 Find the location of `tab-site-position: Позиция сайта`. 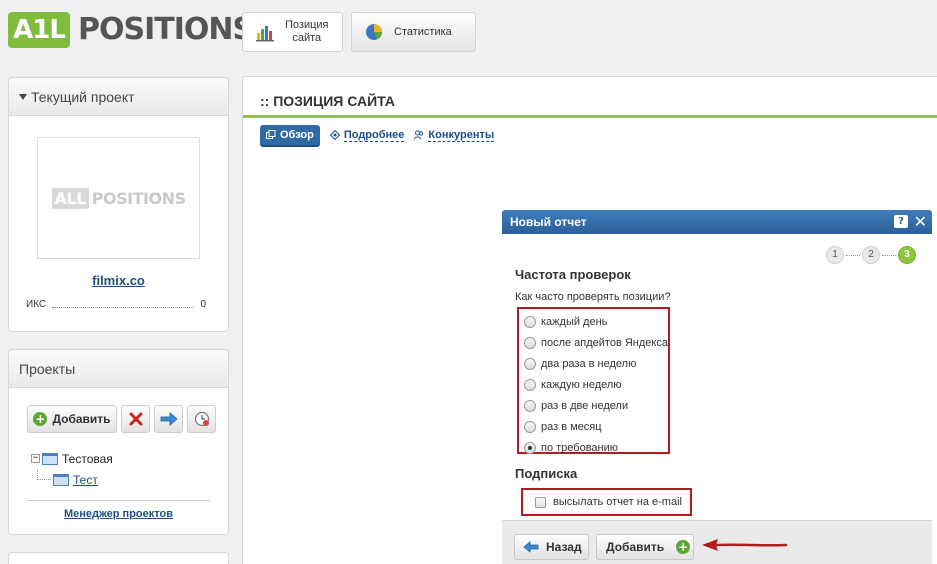

tab-site-position: Позиция сайта is located at coordinates (292, 32).